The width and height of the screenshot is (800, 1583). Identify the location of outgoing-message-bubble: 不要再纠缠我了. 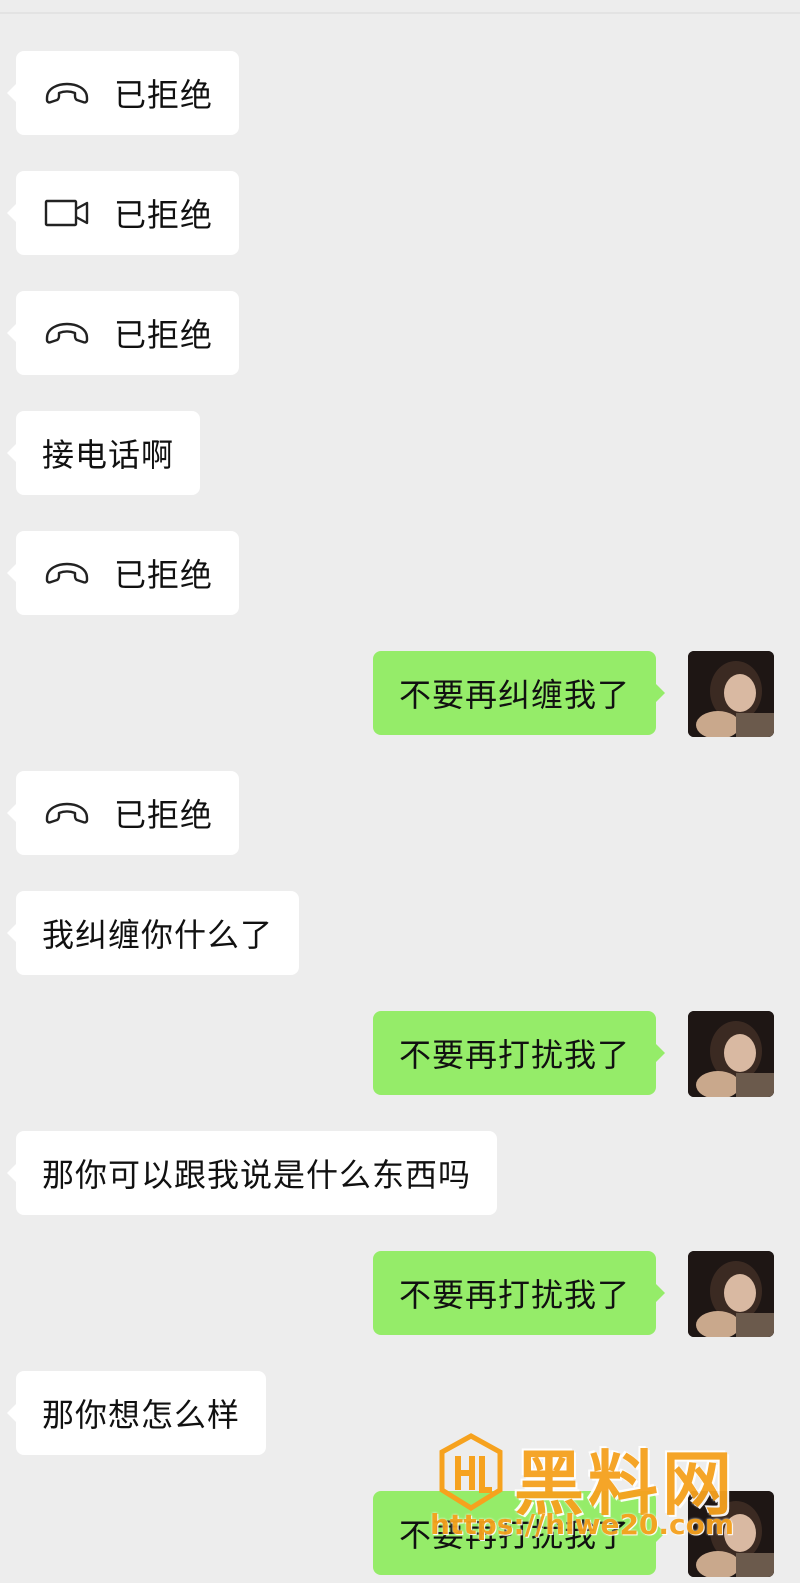
(519, 693).